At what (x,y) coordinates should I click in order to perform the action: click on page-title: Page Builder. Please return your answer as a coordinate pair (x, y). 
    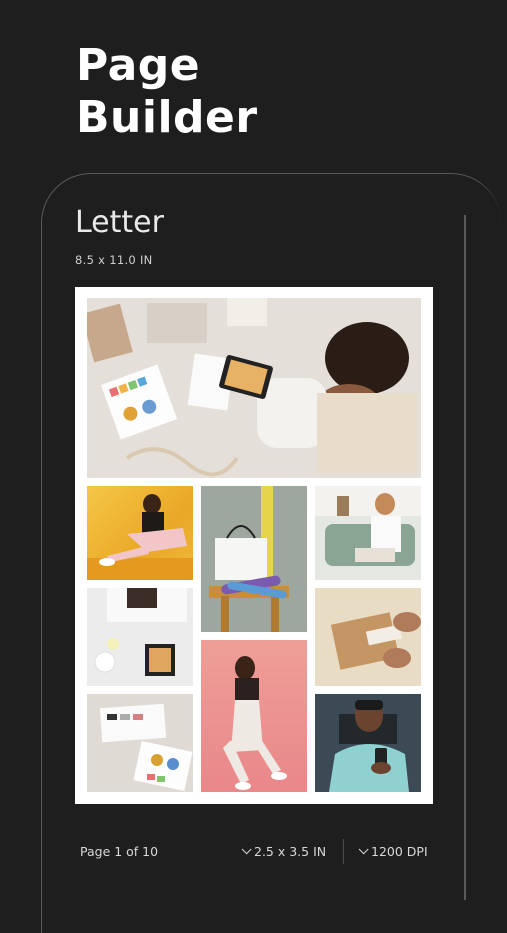
    Looking at the image, I should click on (167, 92).